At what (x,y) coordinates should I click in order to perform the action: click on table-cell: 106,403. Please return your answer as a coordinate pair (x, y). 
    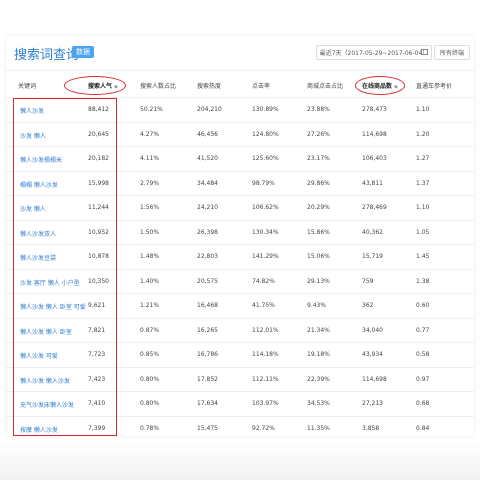
    Looking at the image, I should click on (374, 158).